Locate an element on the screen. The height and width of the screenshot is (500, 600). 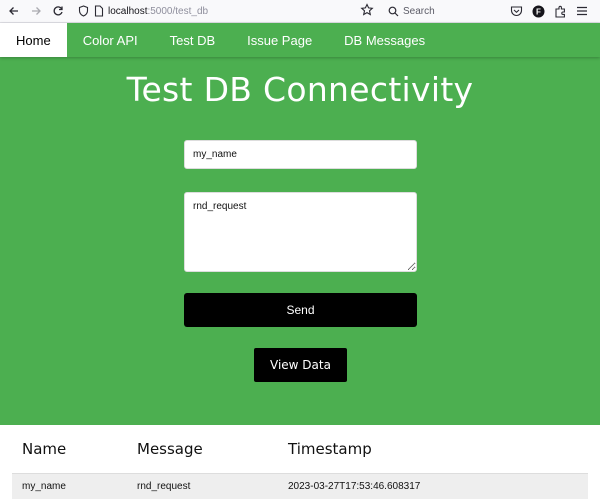
column-header-timestamp: Timestamp is located at coordinates (330, 448).